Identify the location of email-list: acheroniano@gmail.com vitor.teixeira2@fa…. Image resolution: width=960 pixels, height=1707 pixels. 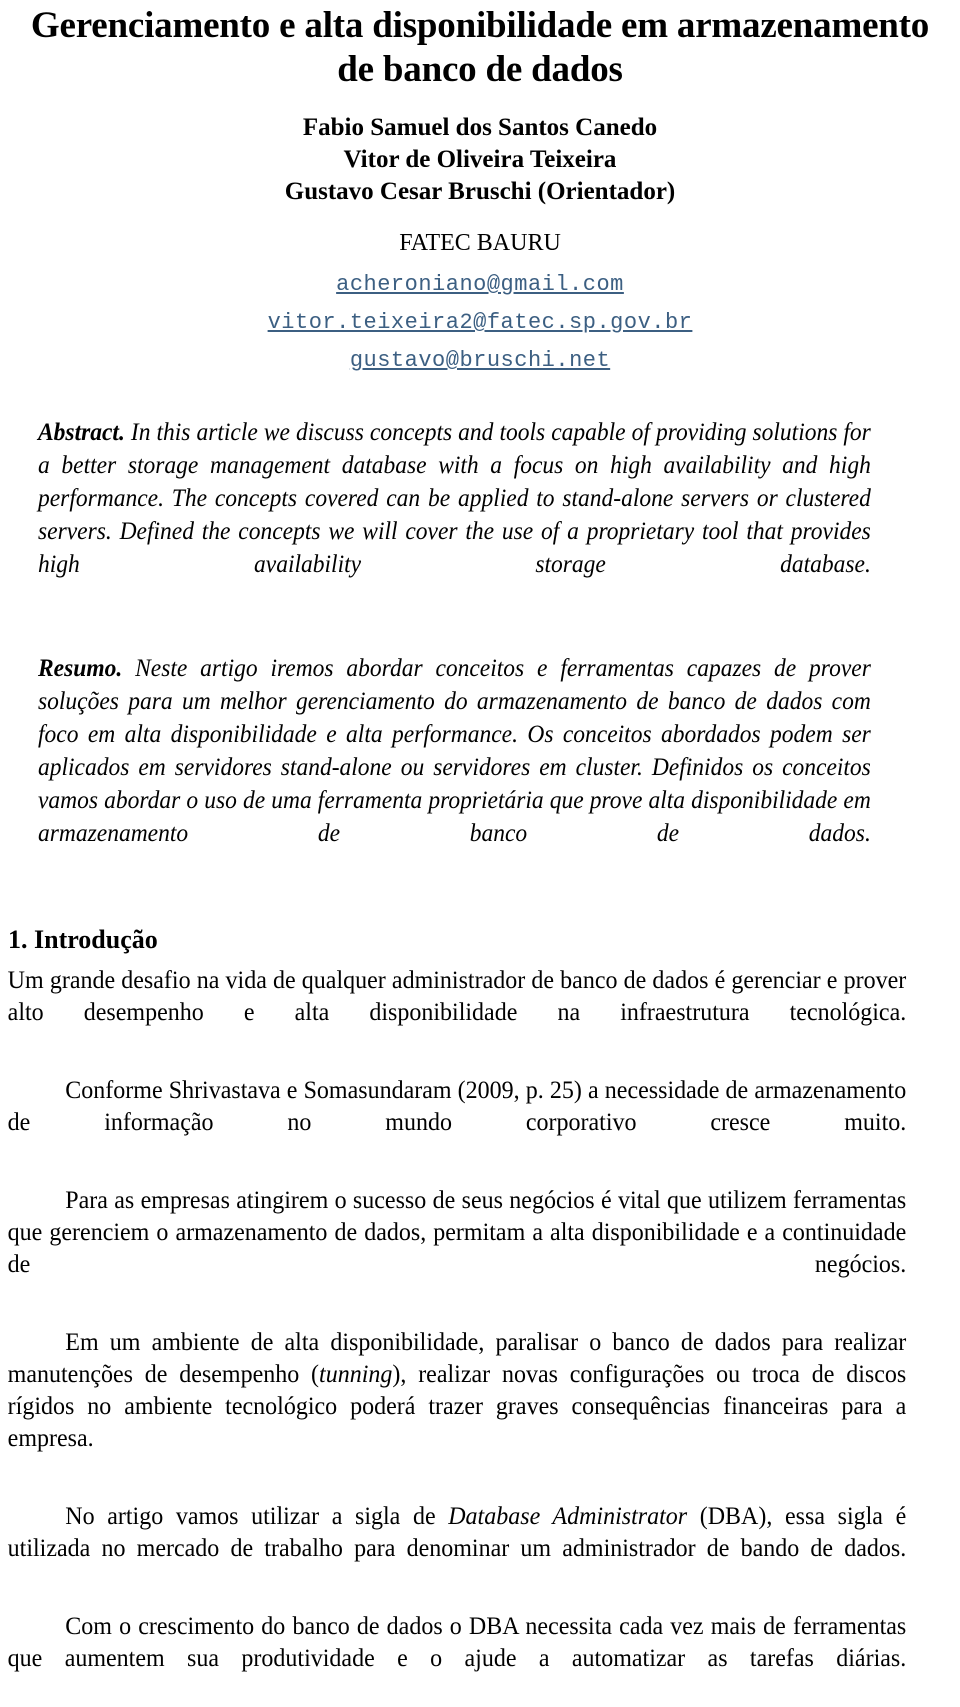
(480, 323).